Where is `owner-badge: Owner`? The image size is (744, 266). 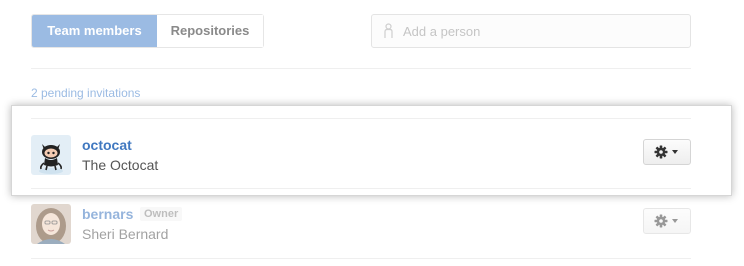
owner-badge: Owner is located at coordinates (161, 214).